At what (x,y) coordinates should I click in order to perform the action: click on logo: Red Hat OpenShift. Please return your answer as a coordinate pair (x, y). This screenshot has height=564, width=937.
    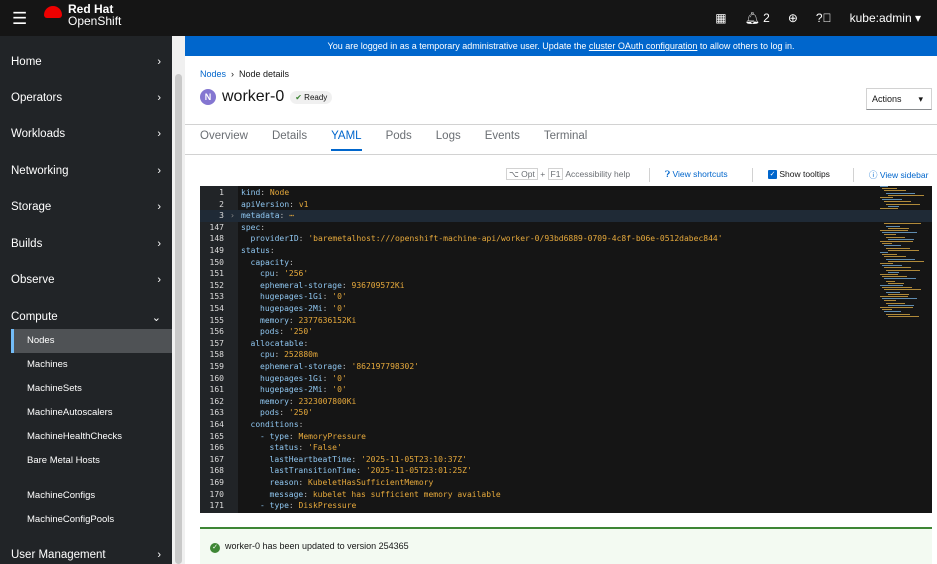
    Looking at the image, I should click on (82, 15).